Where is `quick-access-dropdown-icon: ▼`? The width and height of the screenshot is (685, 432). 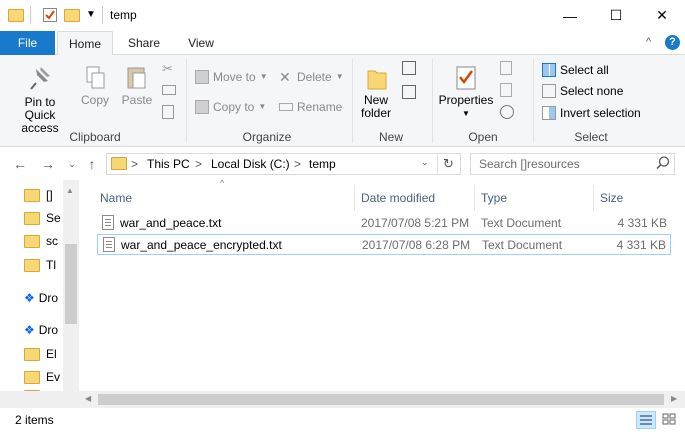 quick-access-dropdown-icon: ▼ is located at coordinates (91, 14).